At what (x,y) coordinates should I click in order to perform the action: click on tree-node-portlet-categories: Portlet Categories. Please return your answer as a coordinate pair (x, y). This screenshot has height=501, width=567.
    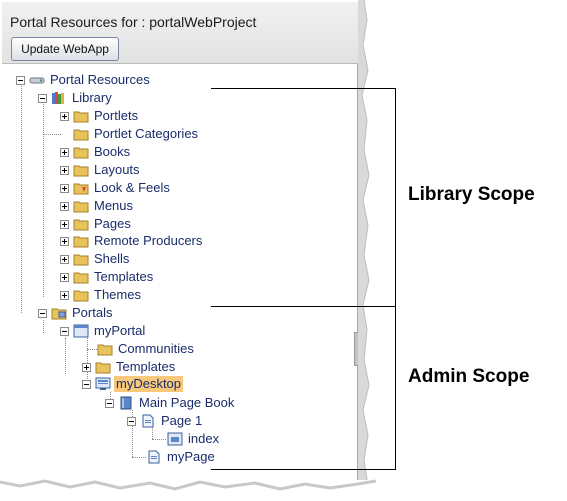
    Looking at the image, I should click on (136, 134).